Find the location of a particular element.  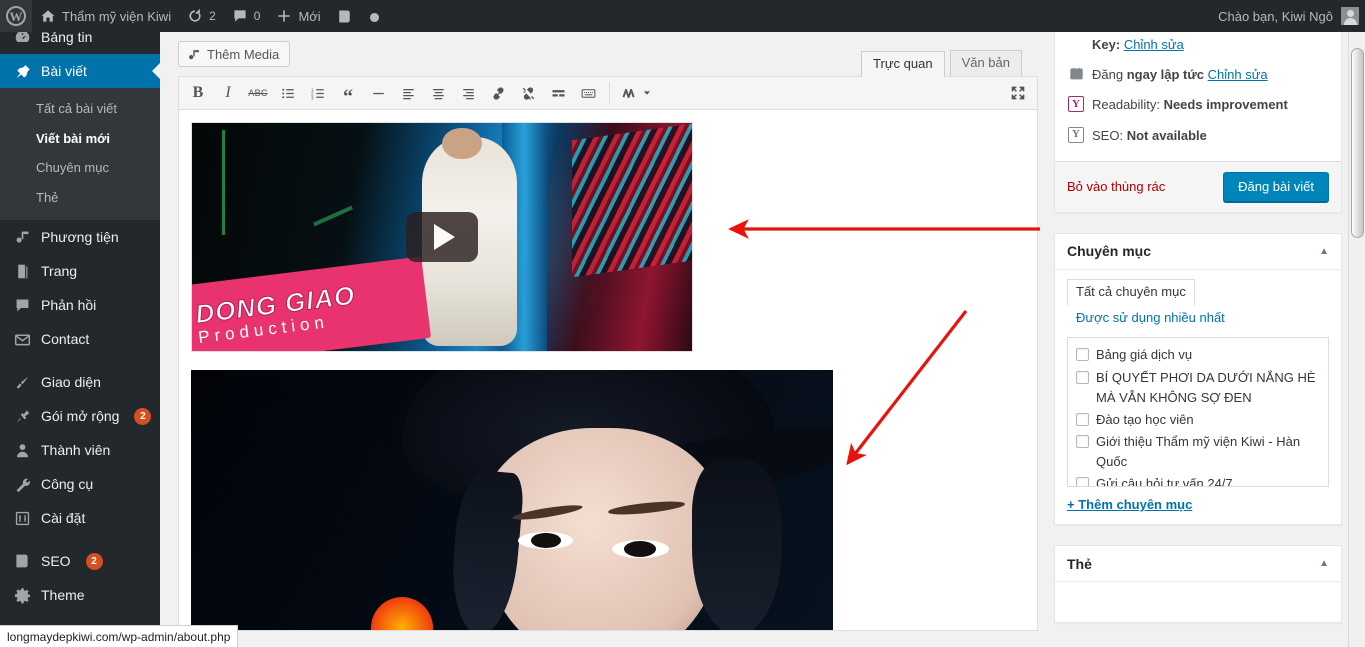

tab-most-used: Được sử dụng nhiều nhất is located at coordinates (1150, 318).